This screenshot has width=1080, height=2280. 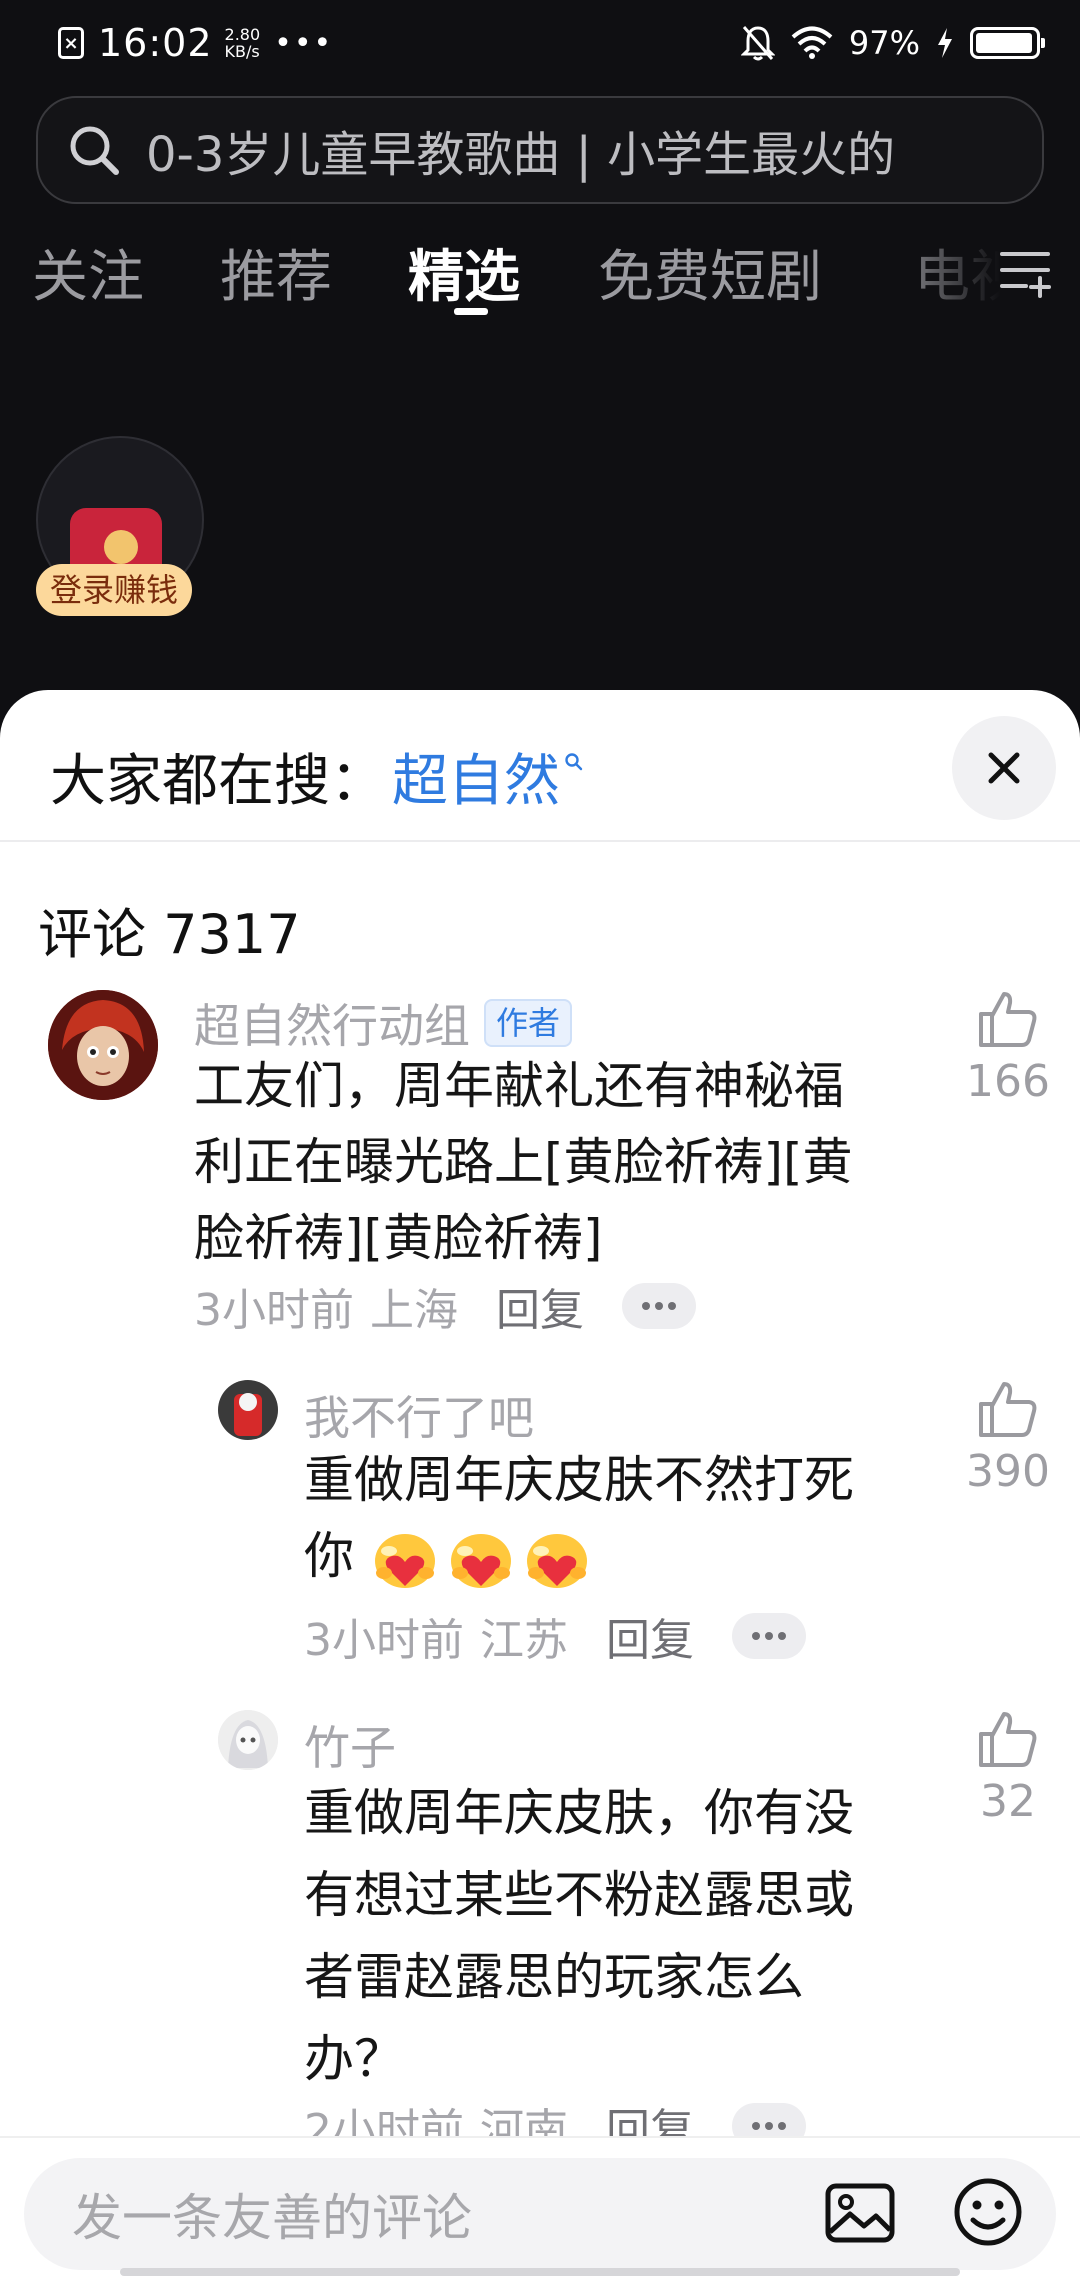 I want to click on login-earn-label: 登录赚钱, so click(x=114, y=590).